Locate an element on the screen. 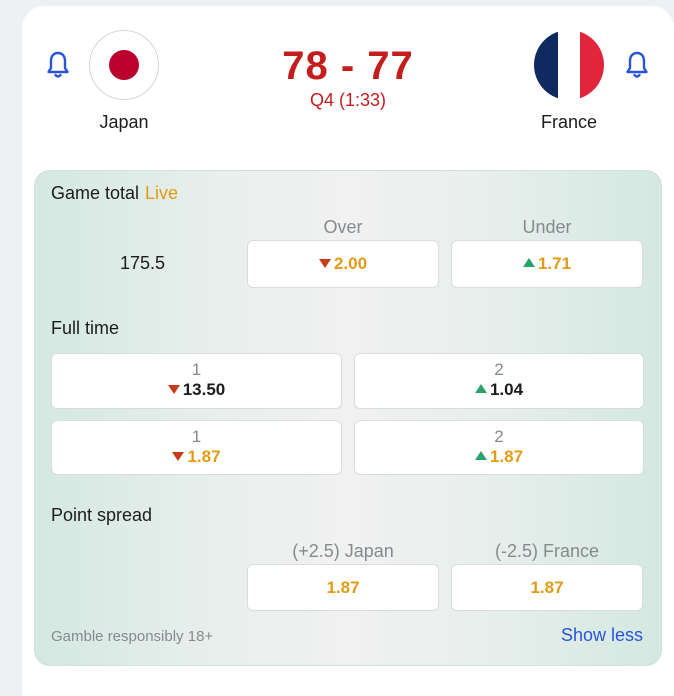 The image size is (674, 696). game-total-label: Game total is located at coordinates (95, 193).